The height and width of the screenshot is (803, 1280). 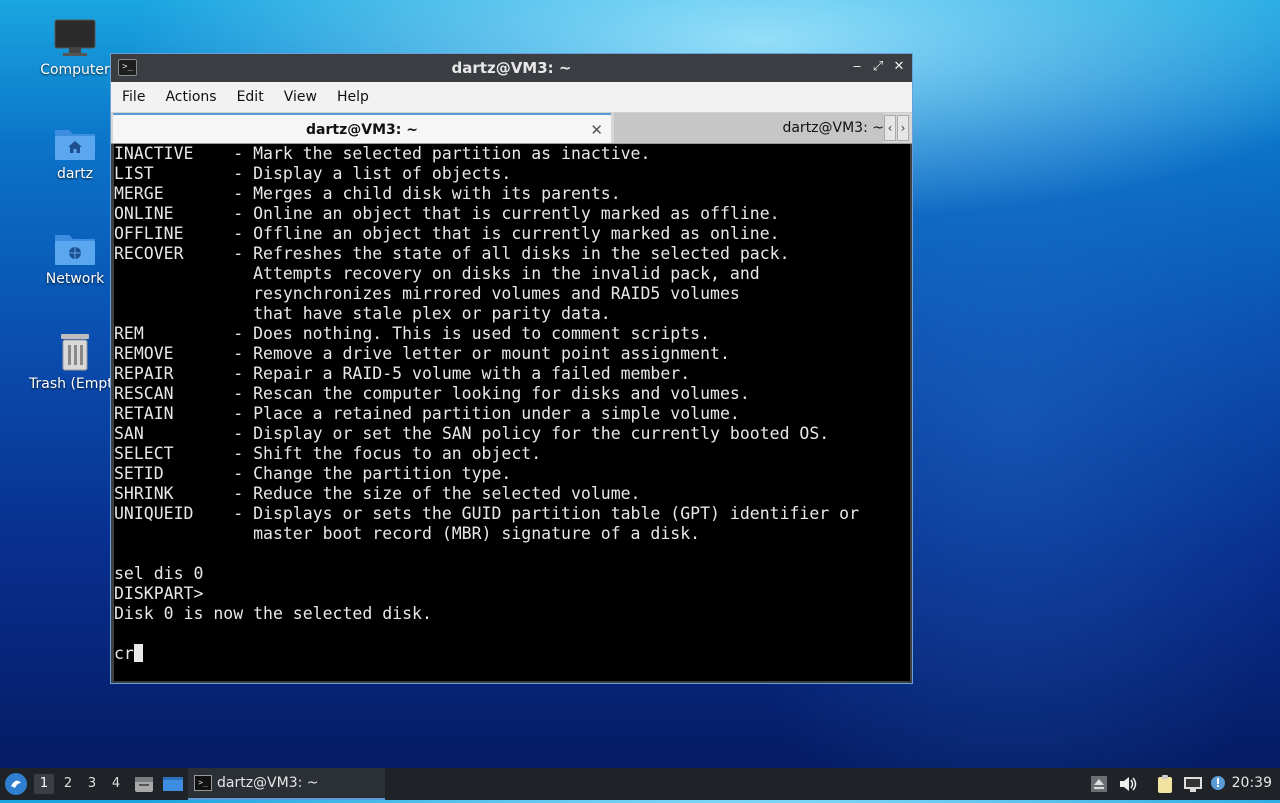 What do you see at coordinates (92, 784) in the screenshot?
I see `workspace-3: 3` at bounding box center [92, 784].